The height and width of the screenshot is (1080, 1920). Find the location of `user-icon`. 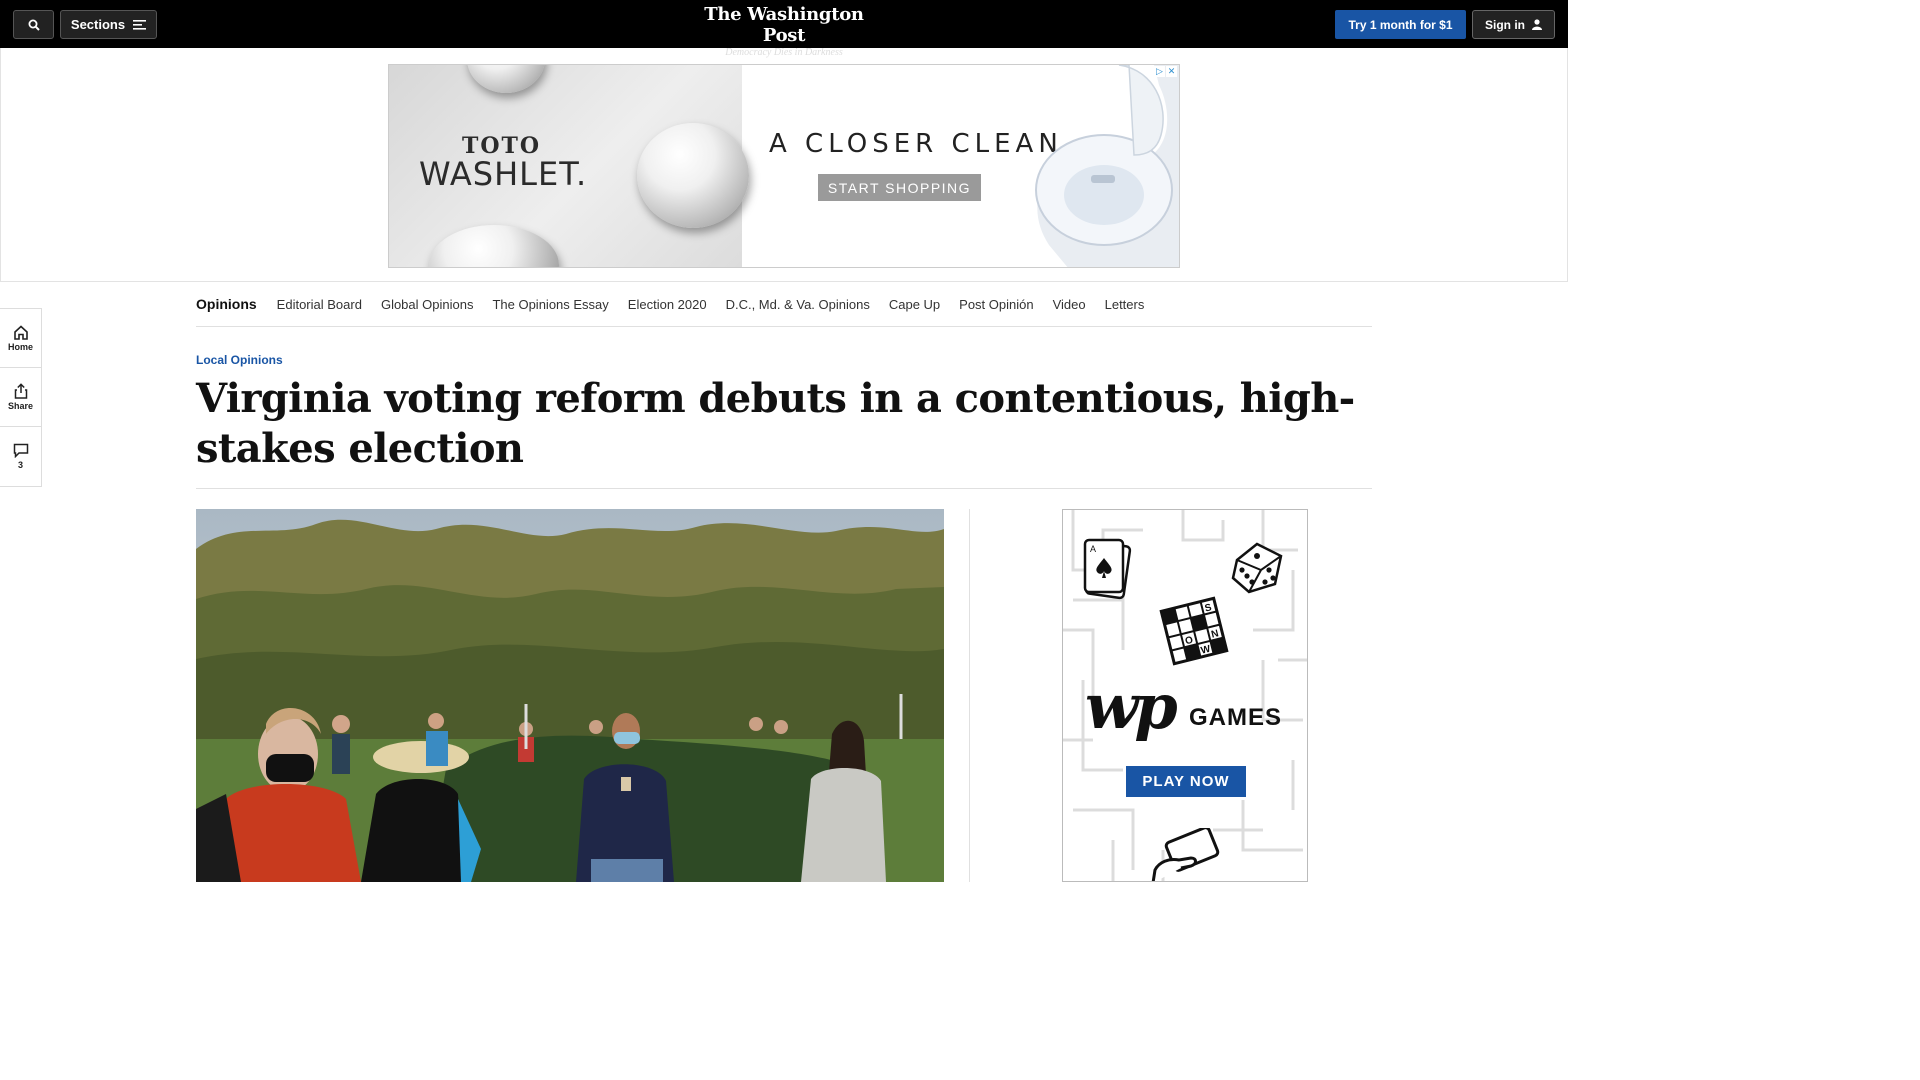

user-icon is located at coordinates (1537, 24).